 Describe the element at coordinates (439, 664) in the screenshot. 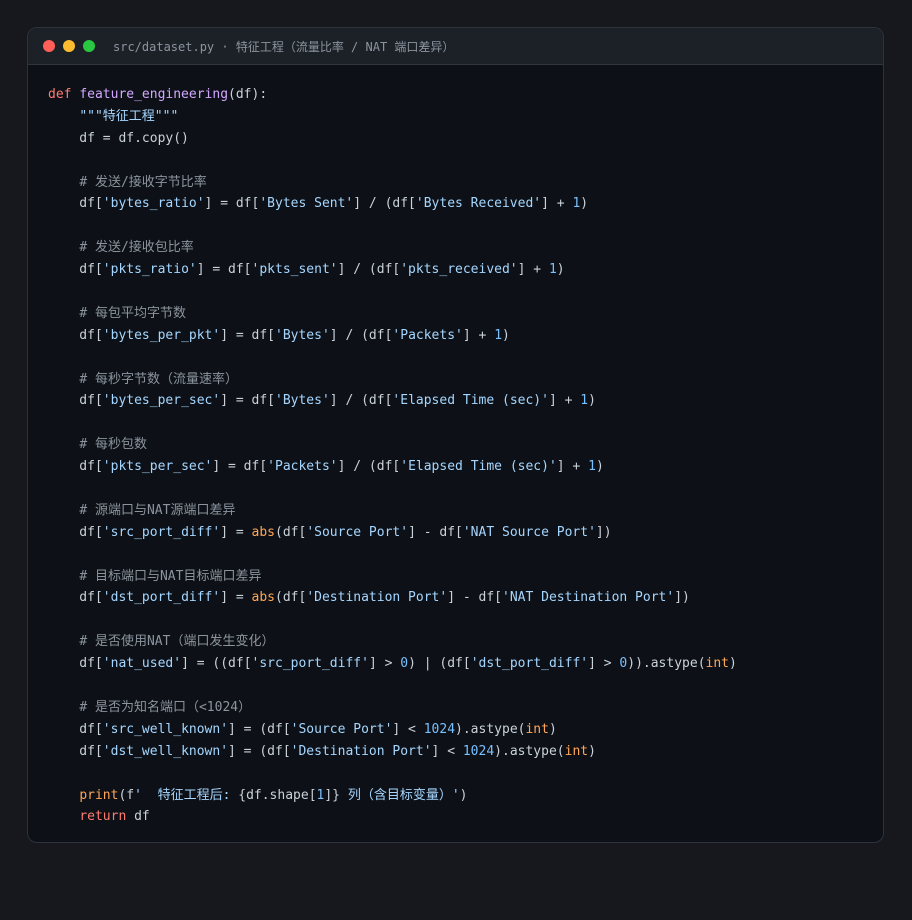

I see `code-token: ) | (df[` at that location.